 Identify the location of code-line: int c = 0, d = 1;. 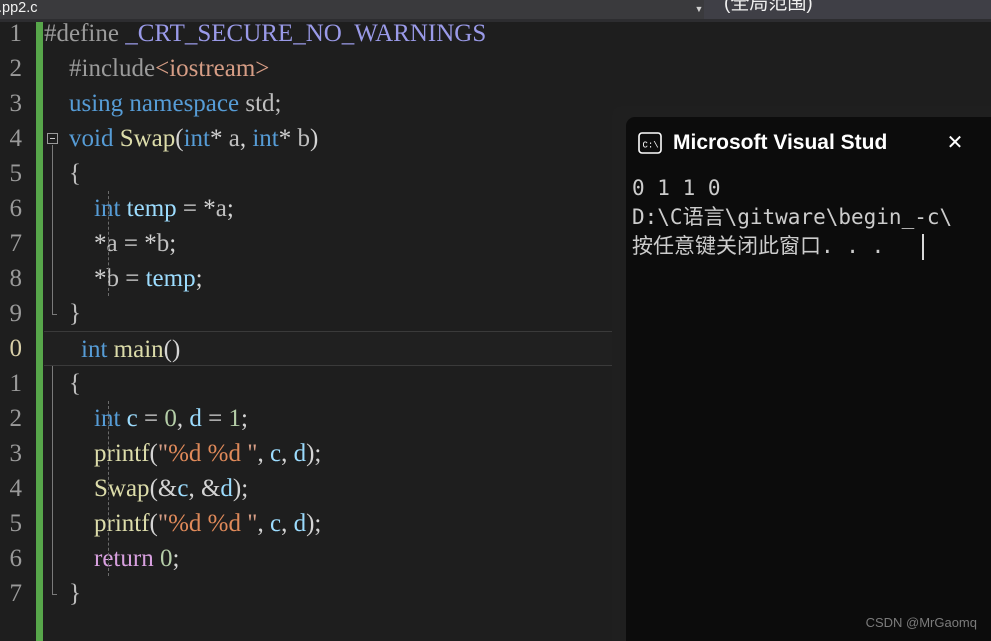
(146, 418).